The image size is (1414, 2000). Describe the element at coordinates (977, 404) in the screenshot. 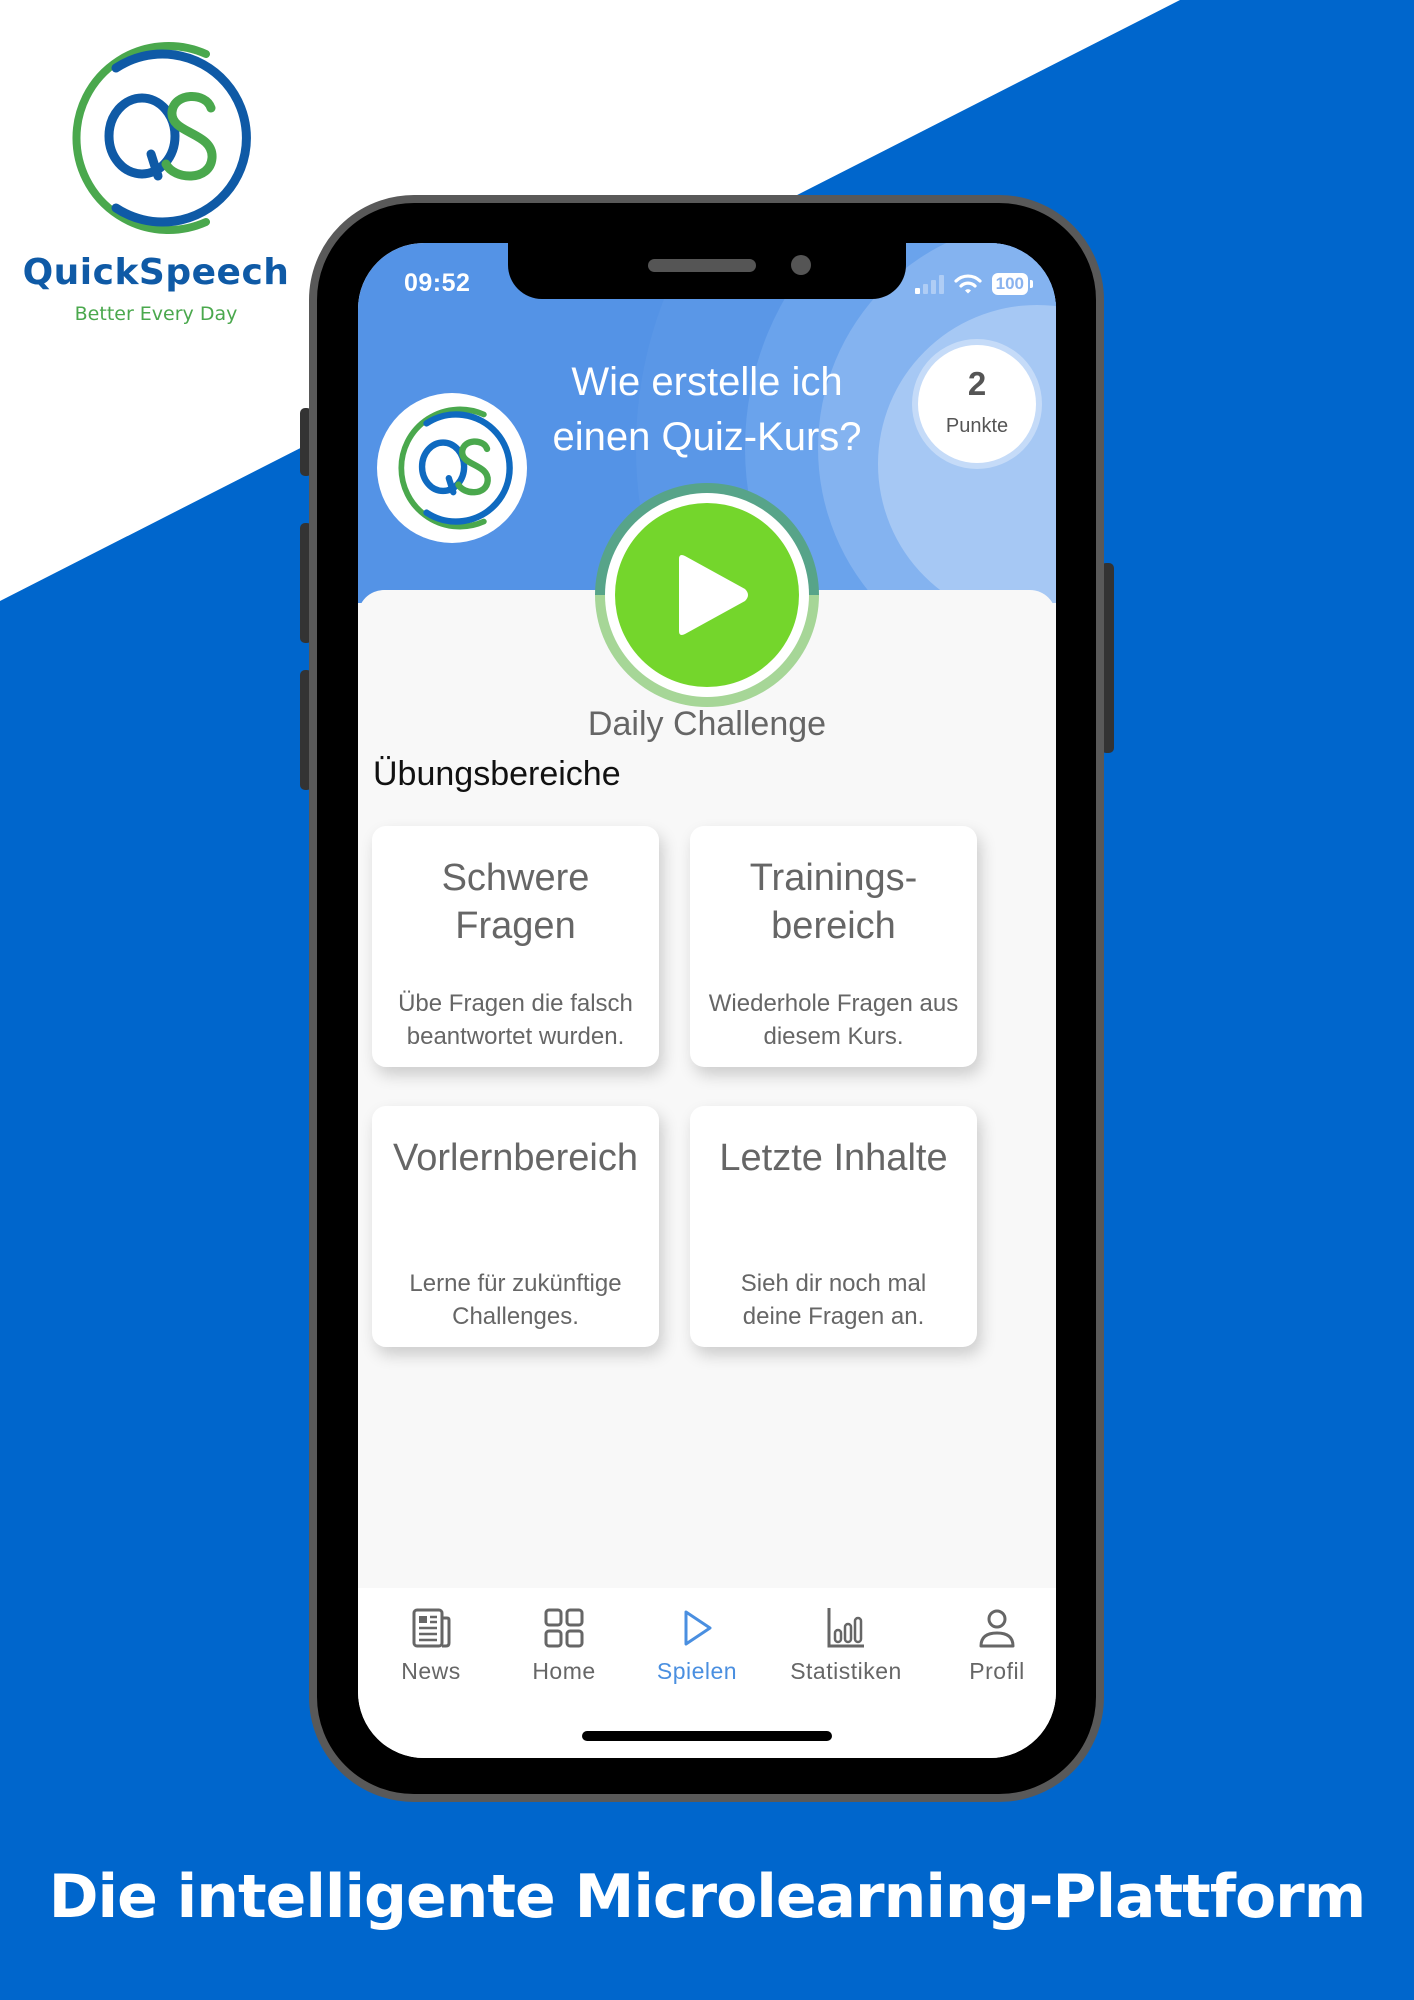

I see `points-badge: 2 Punkte` at that location.